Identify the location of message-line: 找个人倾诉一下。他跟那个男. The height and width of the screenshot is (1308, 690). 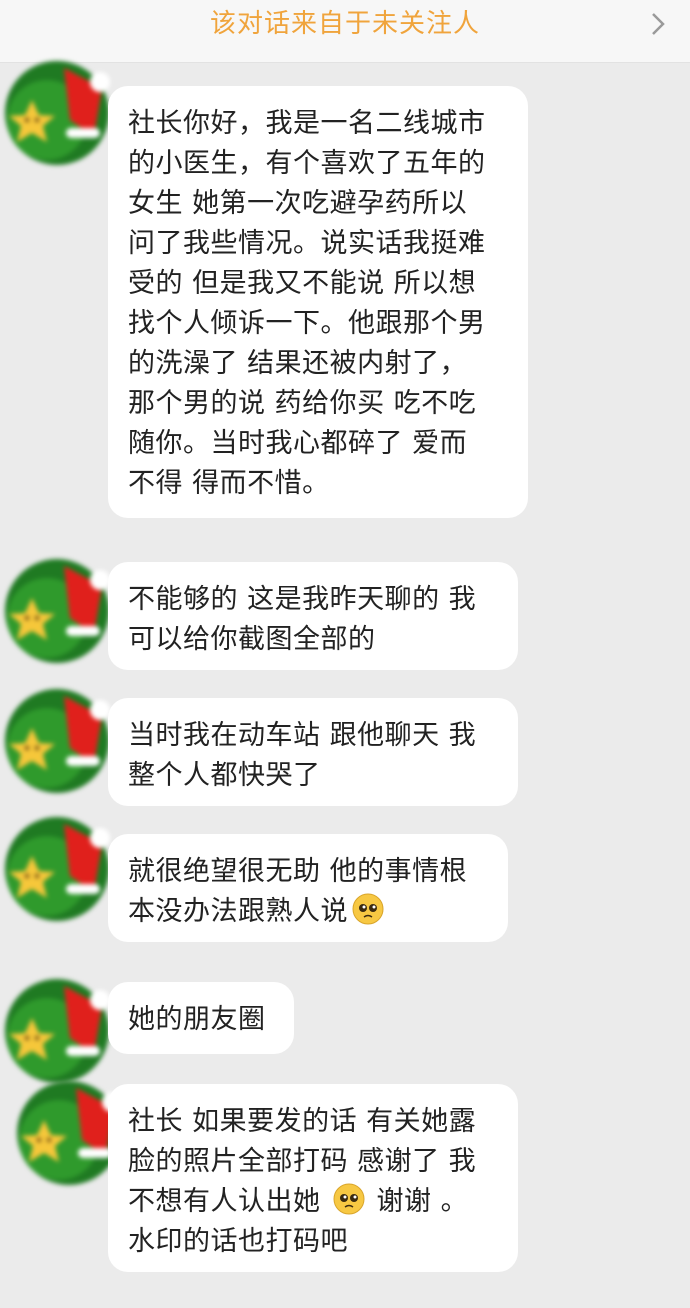
(307, 323).